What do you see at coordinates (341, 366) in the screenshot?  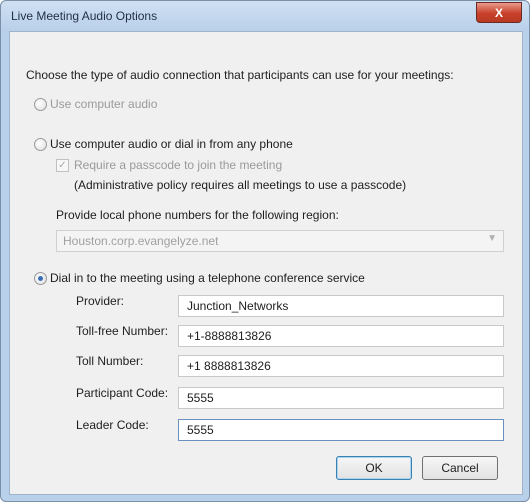 I see `toll-number-field: +1 8888813826` at bounding box center [341, 366].